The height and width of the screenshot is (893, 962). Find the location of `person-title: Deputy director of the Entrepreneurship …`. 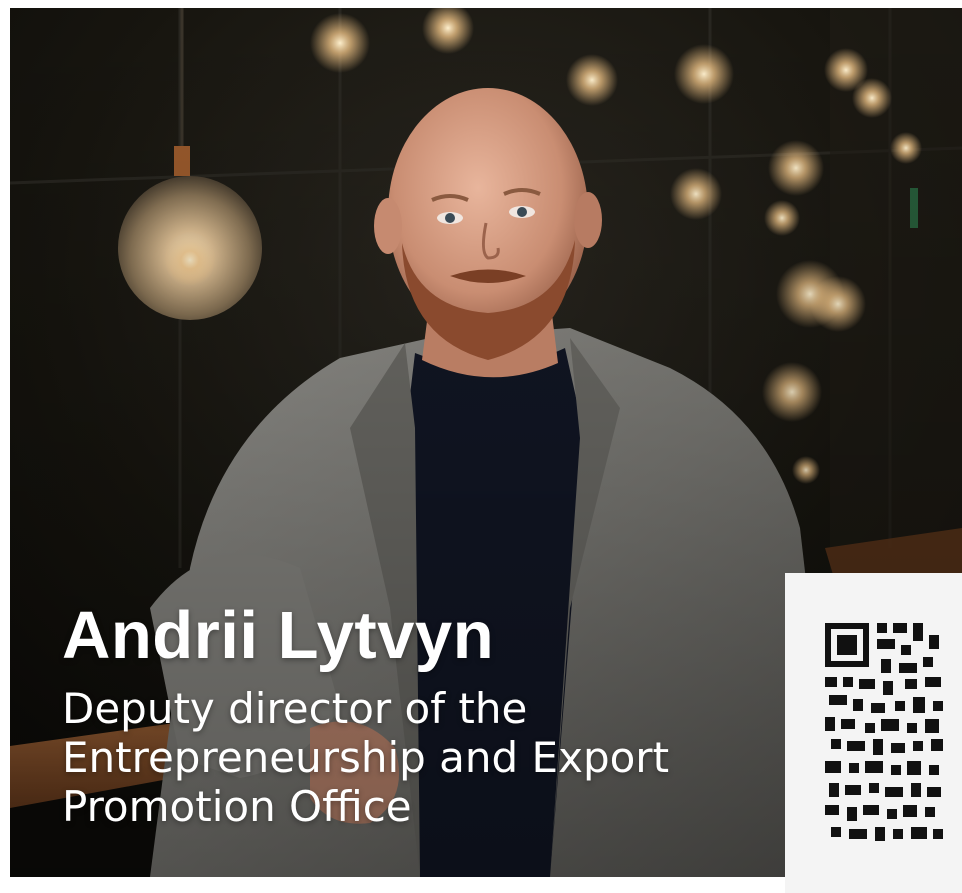

person-title: Deputy director of the Entrepreneurship … is located at coordinates (432, 757).